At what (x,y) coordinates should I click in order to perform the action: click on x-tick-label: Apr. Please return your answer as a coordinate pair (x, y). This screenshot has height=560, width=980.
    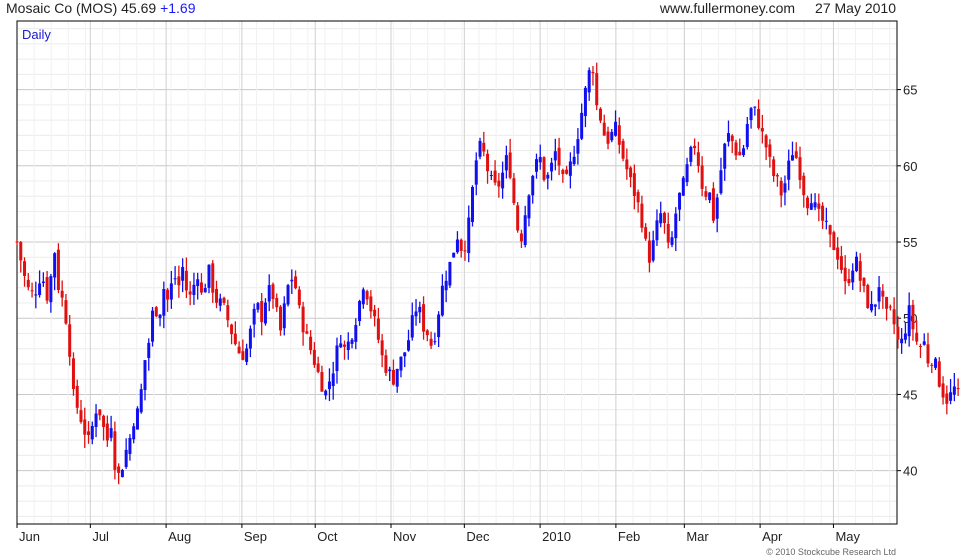
    Looking at the image, I should click on (772, 536).